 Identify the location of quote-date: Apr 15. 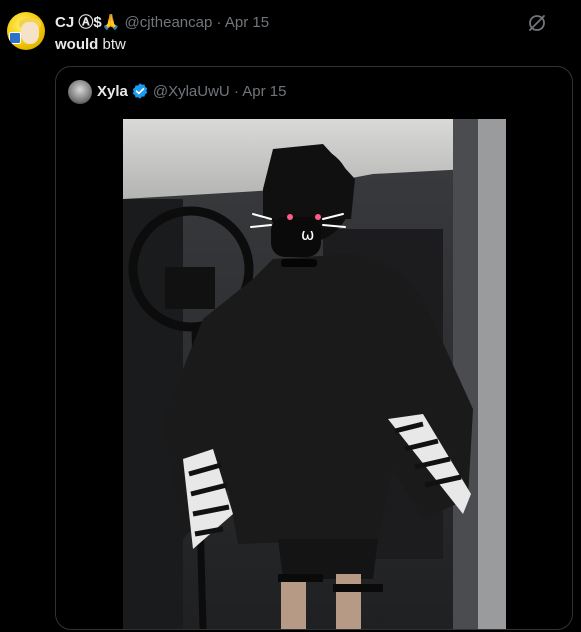
(264, 91).